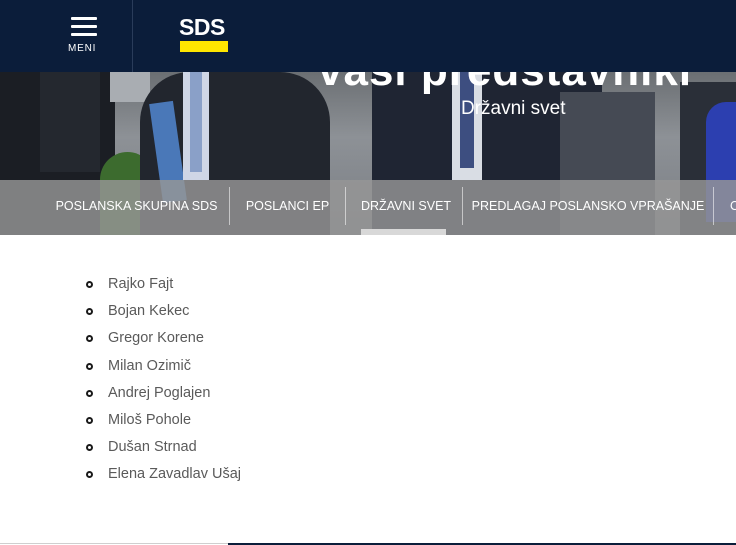  Describe the element at coordinates (66, 36) in the screenshot. I see `menu-button: MENI` at that location.